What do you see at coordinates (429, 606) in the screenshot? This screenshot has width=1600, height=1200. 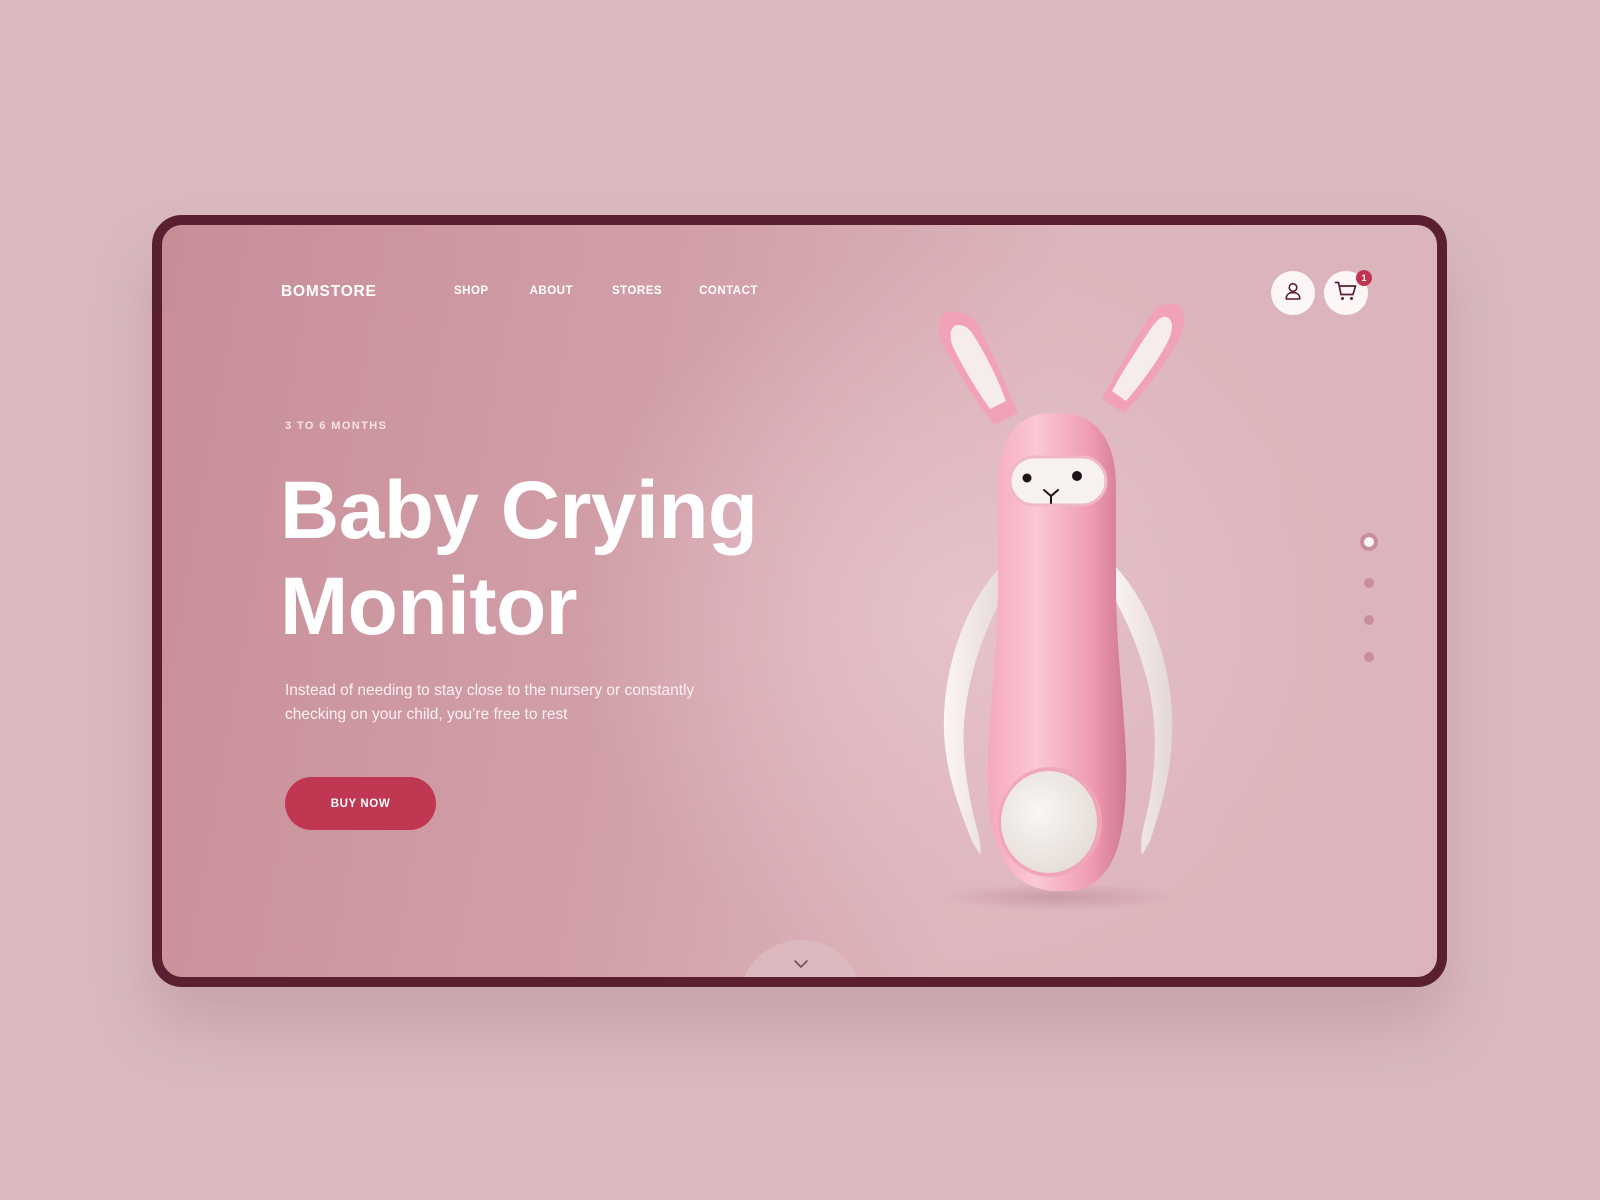 I see `product-title-line2: Monitor` at bounding box center [429, 606].